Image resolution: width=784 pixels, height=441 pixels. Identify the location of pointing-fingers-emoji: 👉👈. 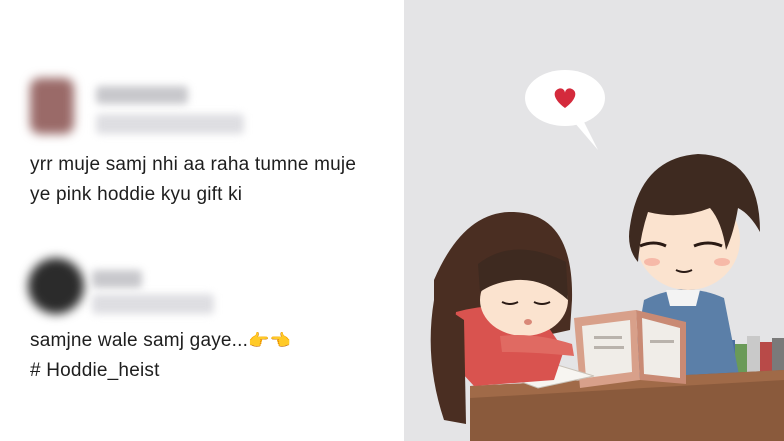
(269, 340).